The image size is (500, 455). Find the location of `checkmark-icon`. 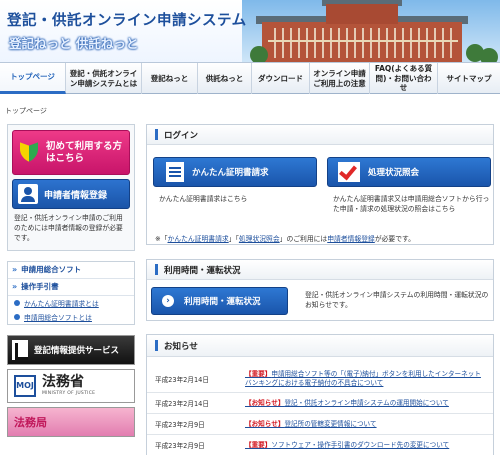

checkmark-icon is located at coordinates (349, 172).